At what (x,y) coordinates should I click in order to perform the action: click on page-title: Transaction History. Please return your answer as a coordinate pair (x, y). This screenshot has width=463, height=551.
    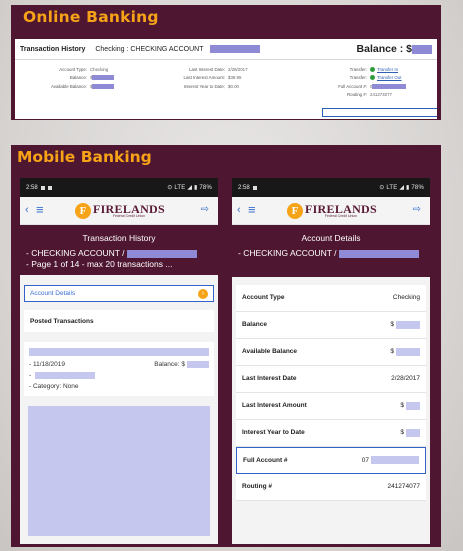
    Looking at the image, I should click on (119, 238).